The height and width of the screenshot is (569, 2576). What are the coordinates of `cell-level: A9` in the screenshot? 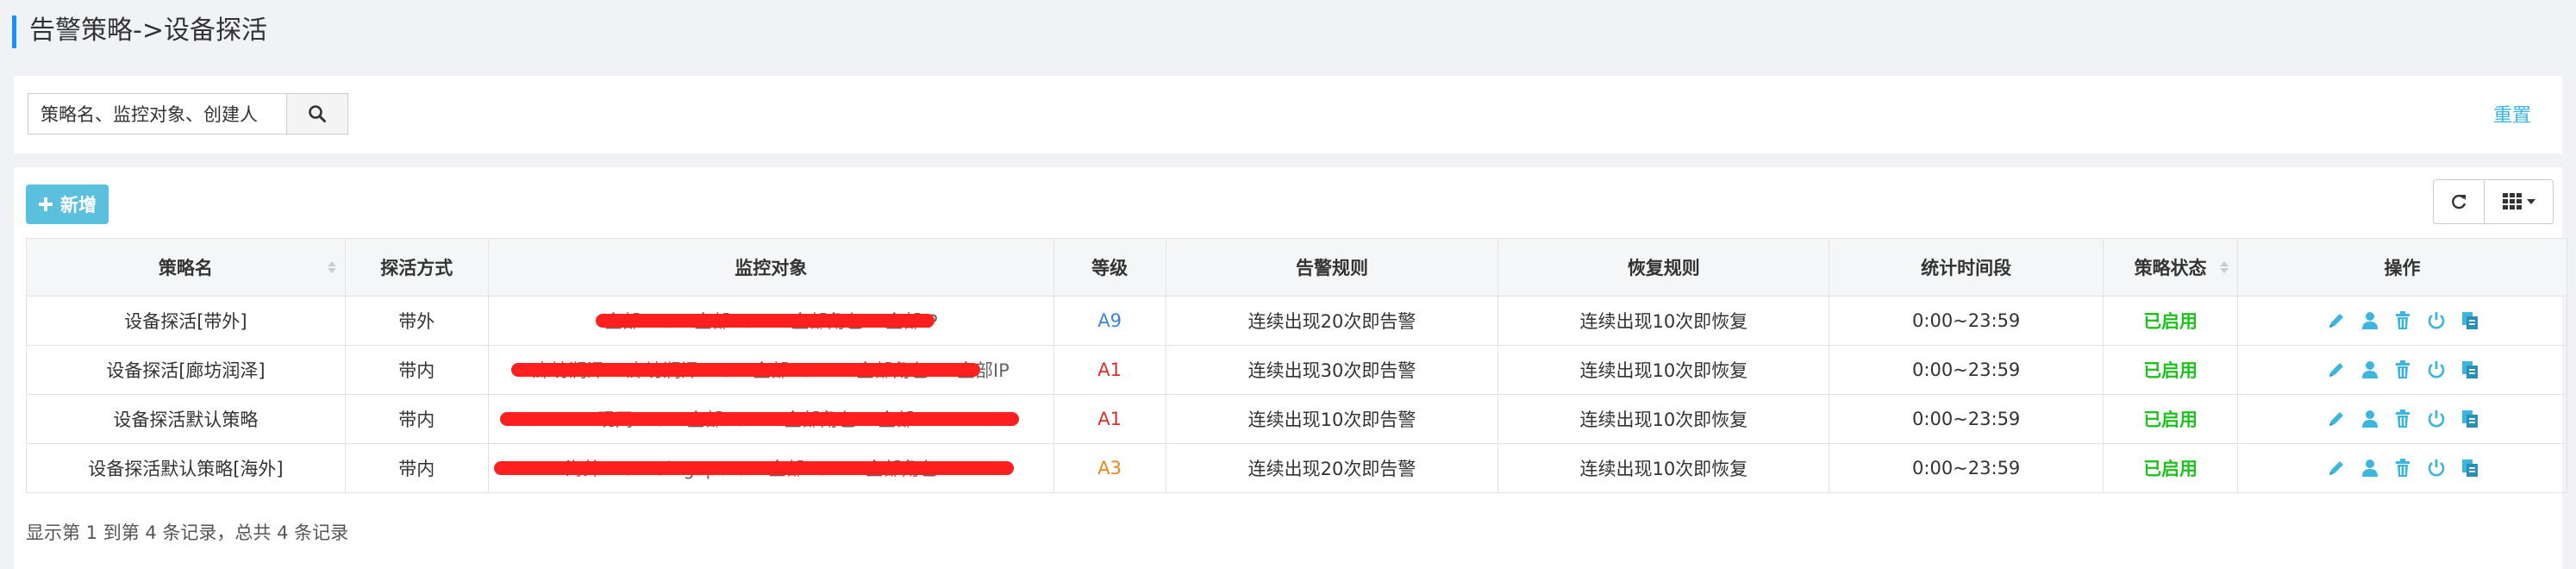 It's located at (1109, 321).